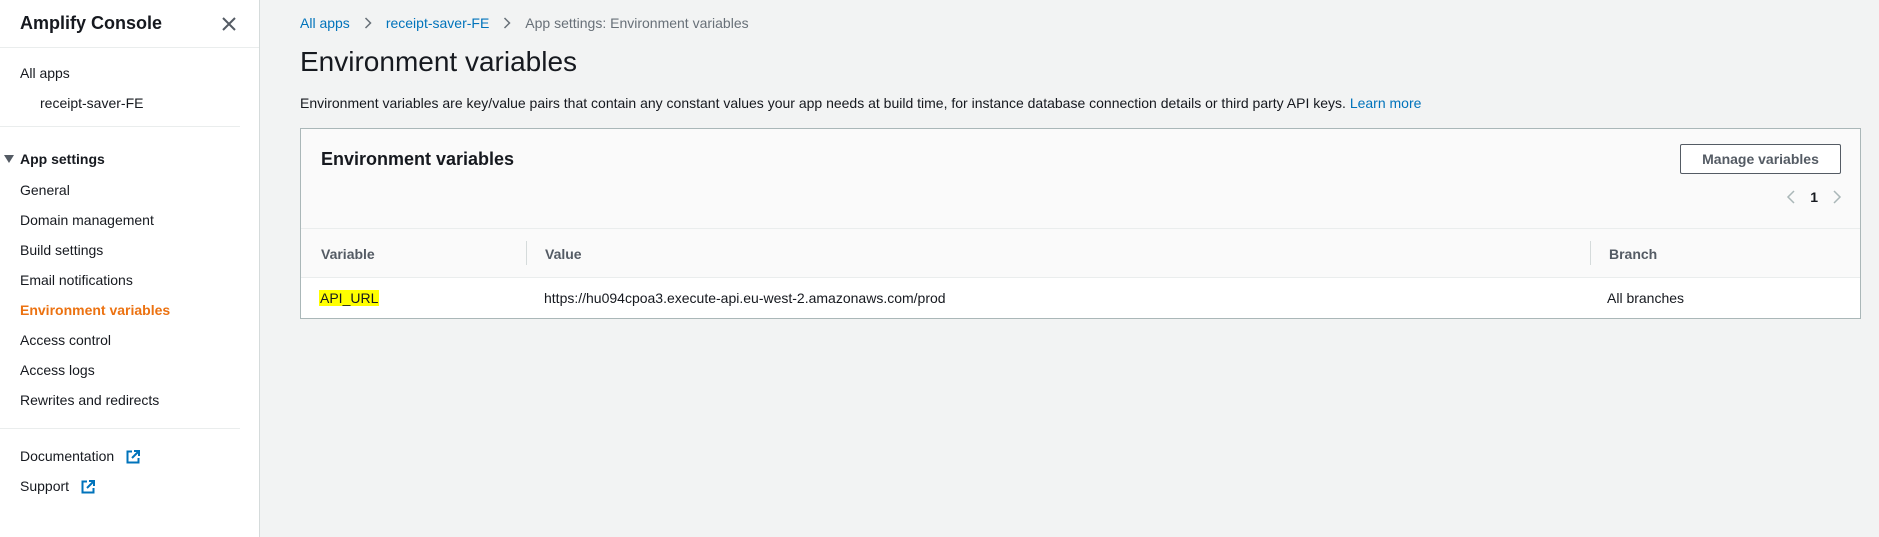 The height and width of the screenshot is (537, 1879). Describe the element at coordinates (348, 253) in the screenshot. I see `column-header-variable: Variable` at that location.